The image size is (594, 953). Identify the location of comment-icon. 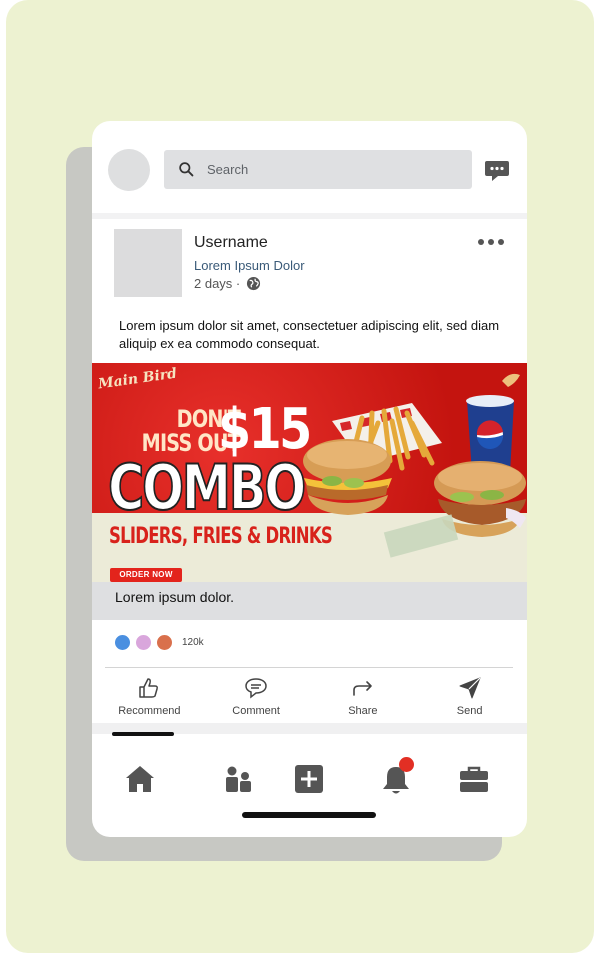
(256, 688).